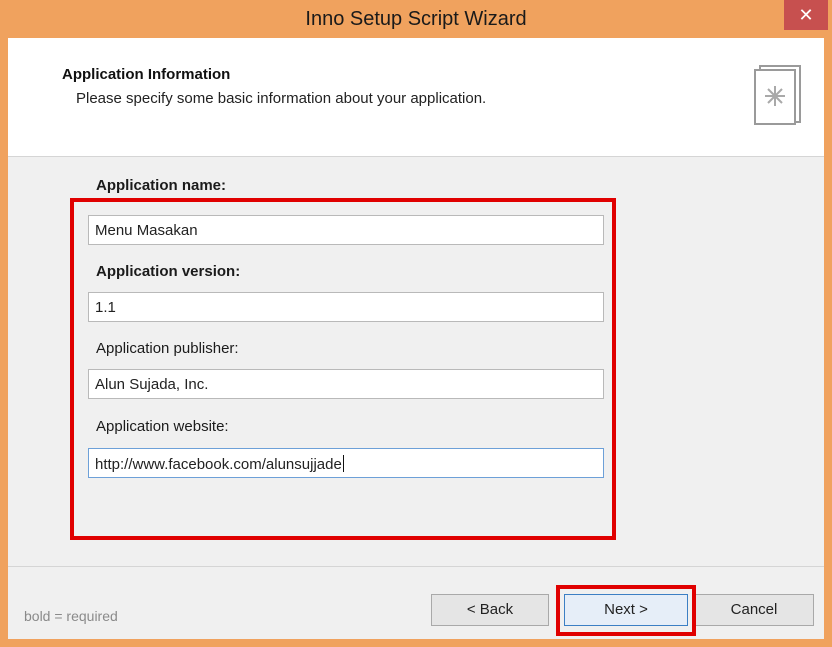  What do you see at coordinates (490, 610) in the screenshot?
I see `back-button: < Back` at bounding box center [490, 610].